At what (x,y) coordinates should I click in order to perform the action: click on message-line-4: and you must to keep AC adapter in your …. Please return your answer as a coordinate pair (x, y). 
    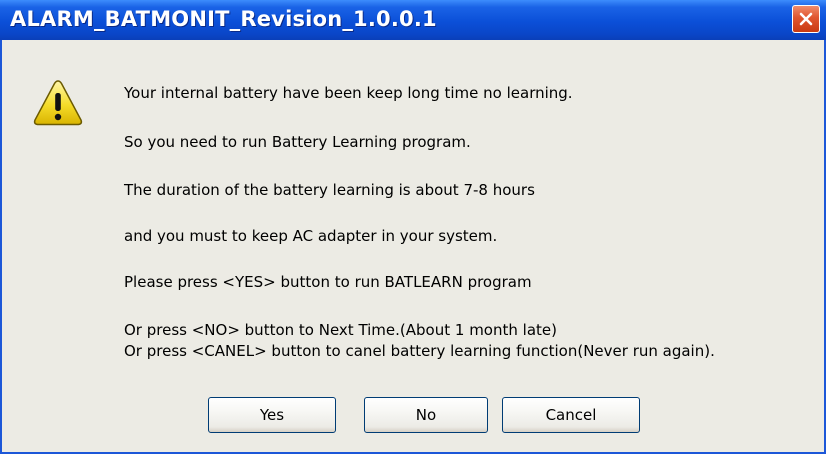
    Looking at the image, I should click on (311, 236).